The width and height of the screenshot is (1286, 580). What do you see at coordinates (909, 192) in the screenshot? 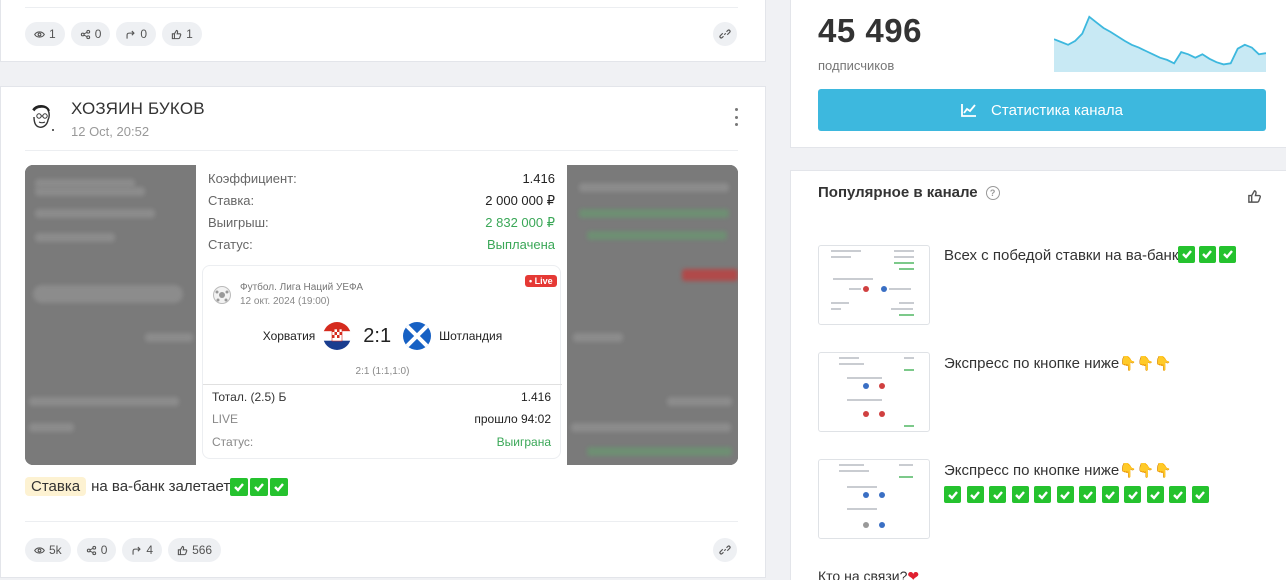
I see `popular-title: Популярное в канале ?` at bounding box center [909, 192].